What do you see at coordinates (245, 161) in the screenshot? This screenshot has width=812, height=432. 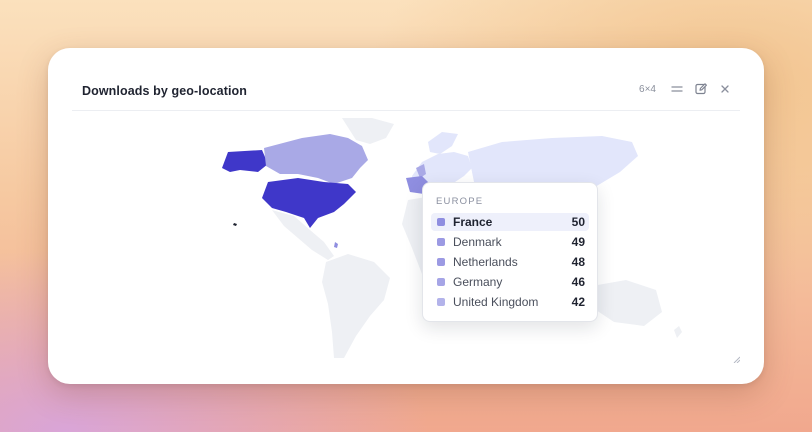 I see `map-region-alaska` at bounding box center [245, 161].